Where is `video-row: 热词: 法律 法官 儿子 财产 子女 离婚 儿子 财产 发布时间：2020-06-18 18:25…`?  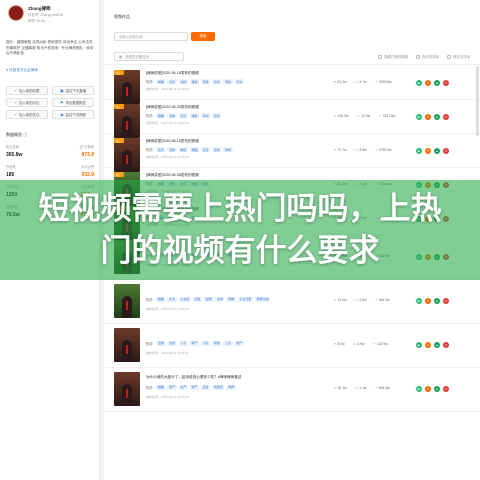 video-row: 热词: 法律 法官 儿子 财产 子女 离婚 儿子 财产 发布时间：2020-06-18 18:25… is located at coordinates (292, 346).